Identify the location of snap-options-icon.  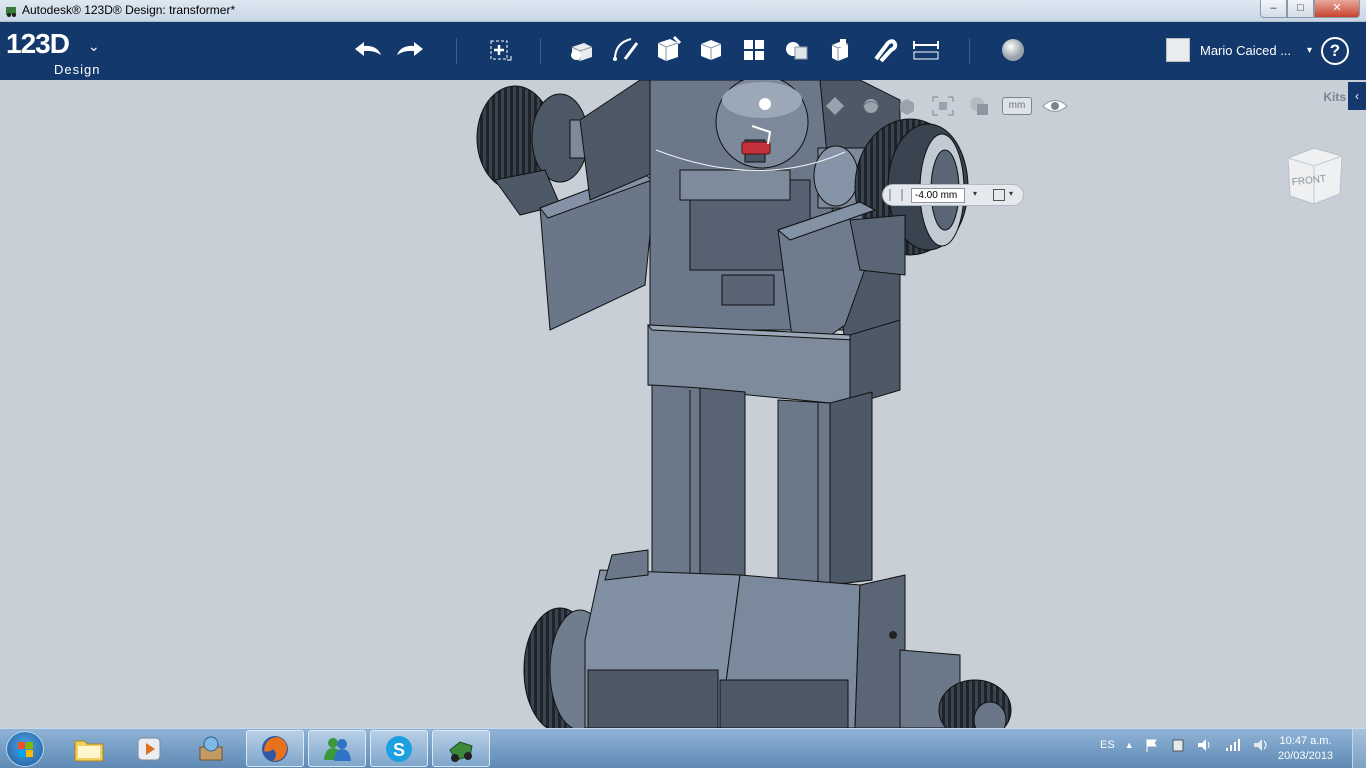
(999, 195).